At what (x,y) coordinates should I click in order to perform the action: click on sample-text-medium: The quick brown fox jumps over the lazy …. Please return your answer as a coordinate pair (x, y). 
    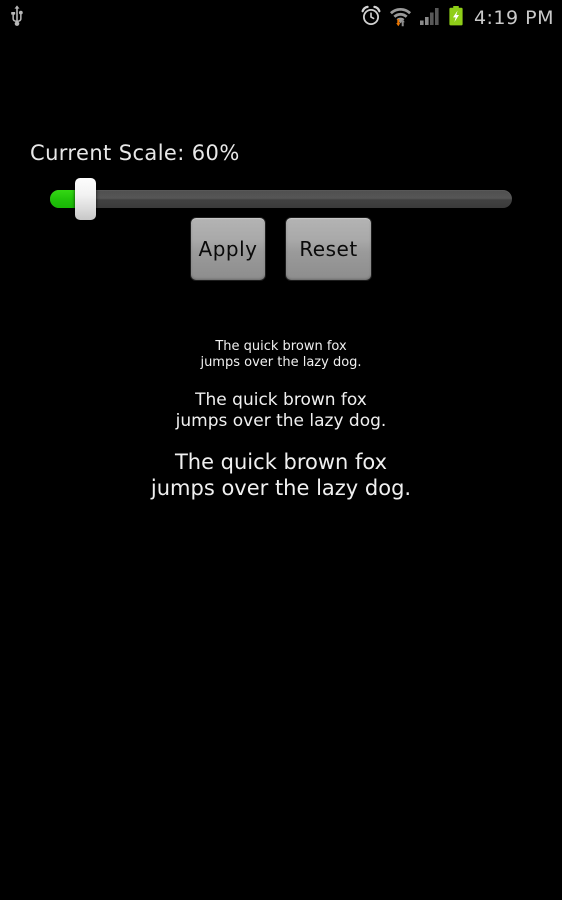
    Looking at the image, I should click on (281, 410).